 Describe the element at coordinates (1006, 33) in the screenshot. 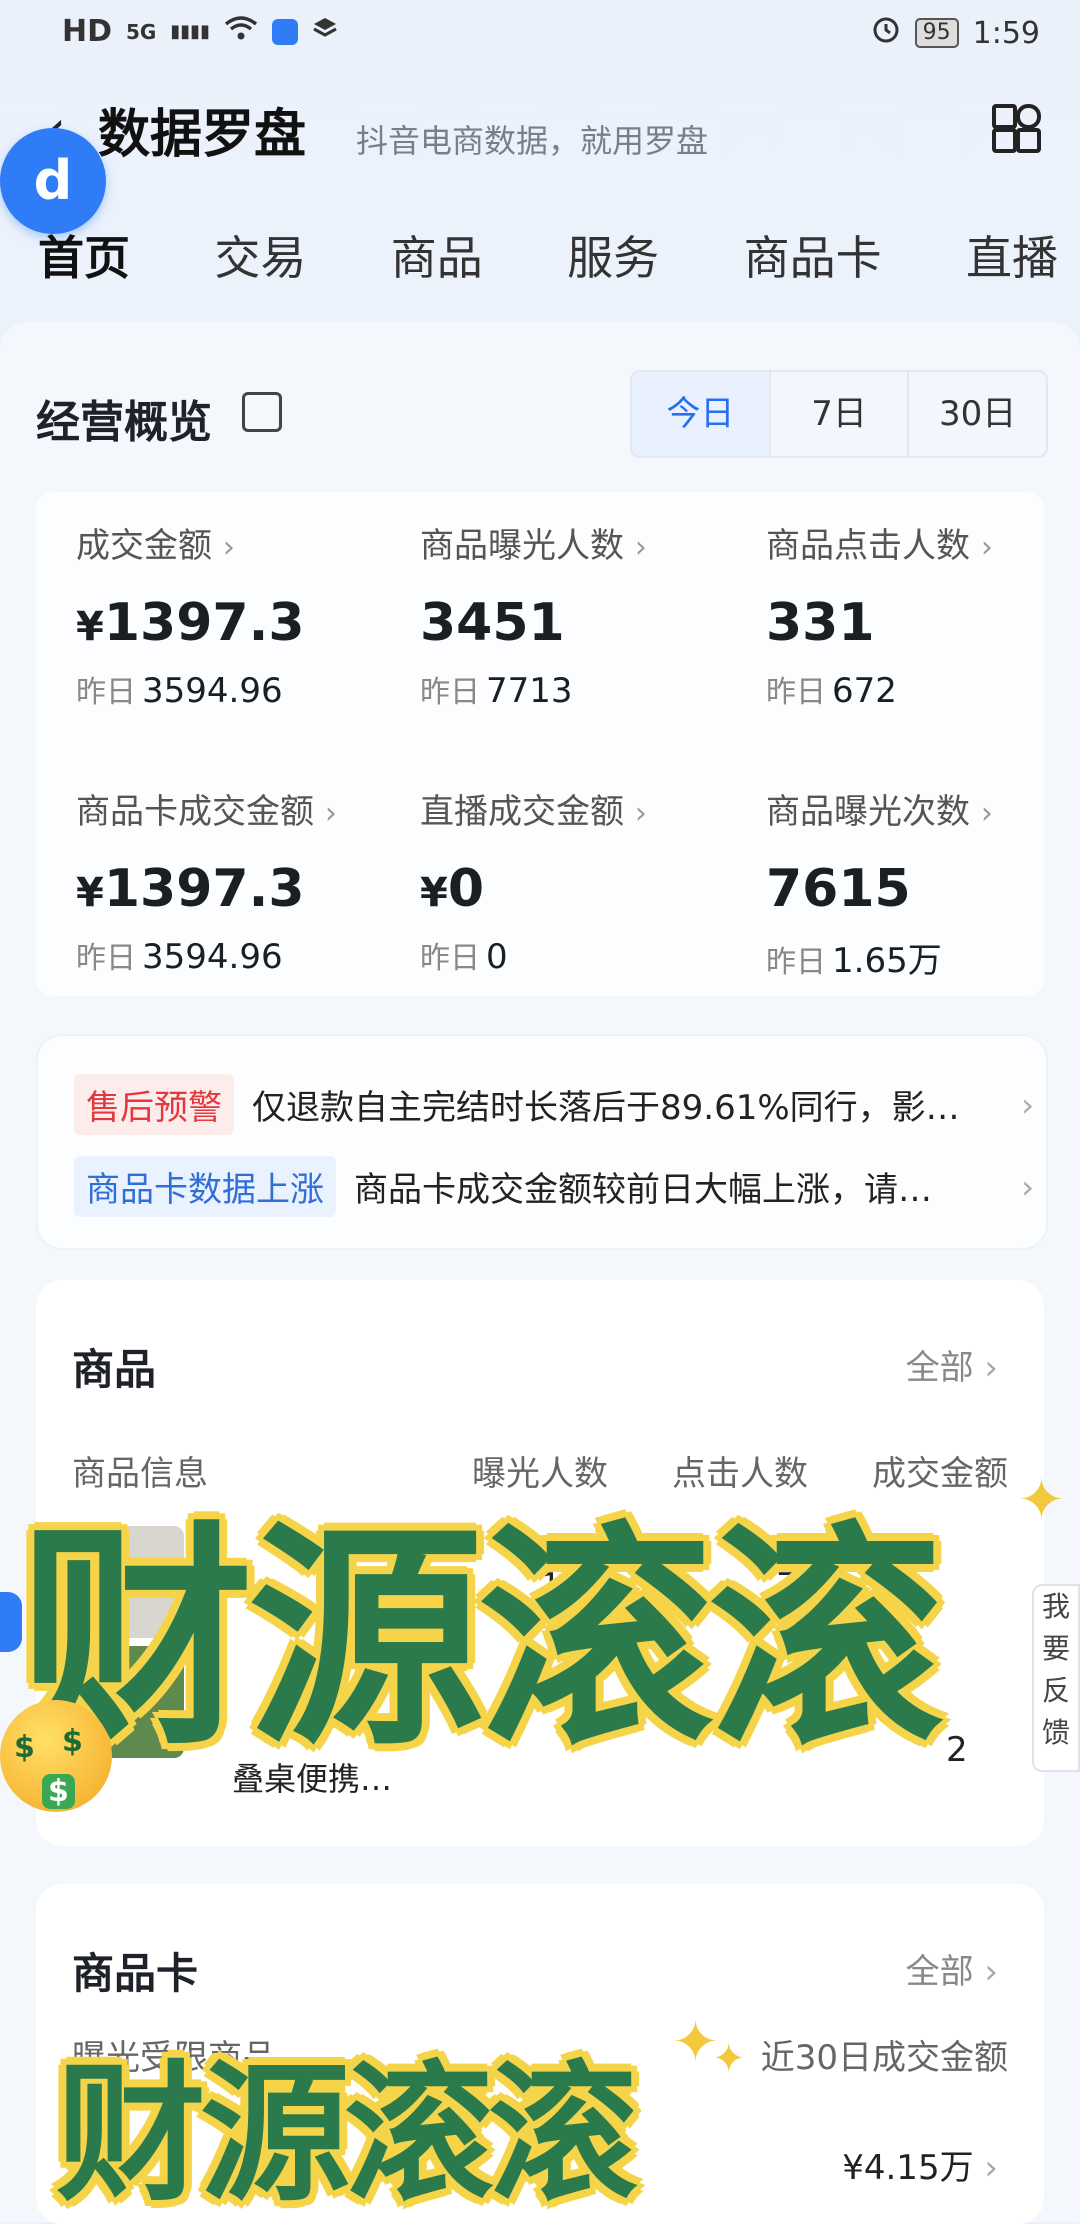

I see `clock-time: 1:59` at that location.